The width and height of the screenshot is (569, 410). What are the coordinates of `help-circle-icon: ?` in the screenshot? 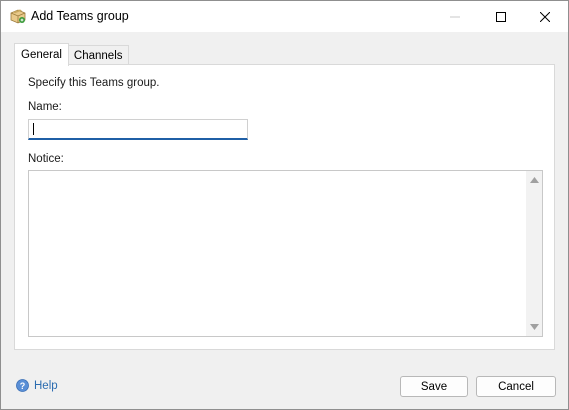 It's located at (22, 385).